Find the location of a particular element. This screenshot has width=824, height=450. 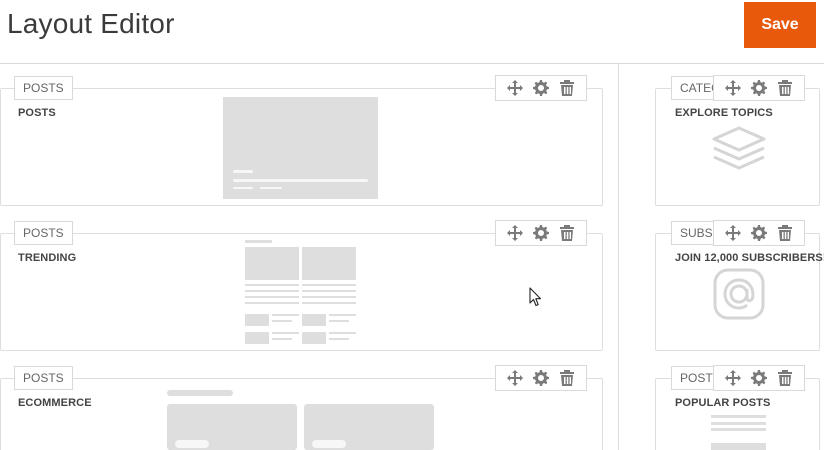

save-button: Save is located at coordinates (780, 25).